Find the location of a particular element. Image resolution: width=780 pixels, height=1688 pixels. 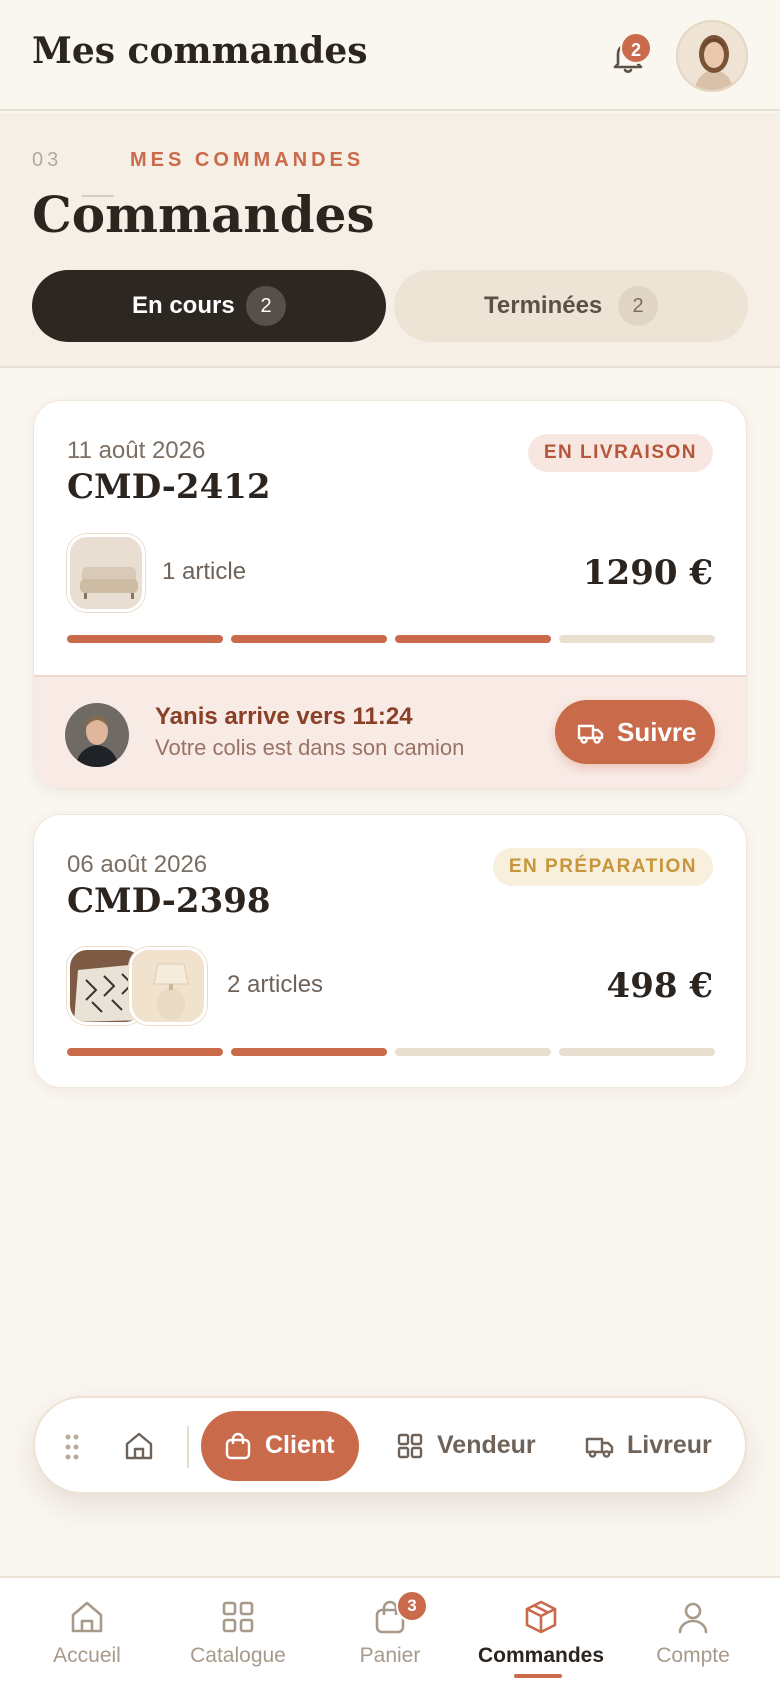

eyebrow-number: 03 is located at coordinates (47, 160).